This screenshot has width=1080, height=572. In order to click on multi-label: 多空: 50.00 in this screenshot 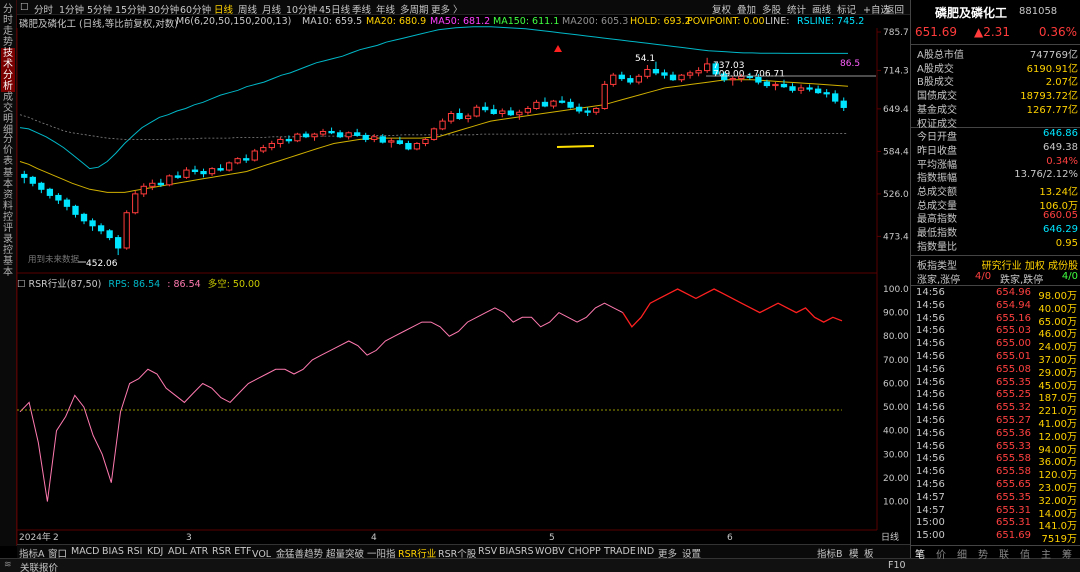, I will do `click(234, 284)`.